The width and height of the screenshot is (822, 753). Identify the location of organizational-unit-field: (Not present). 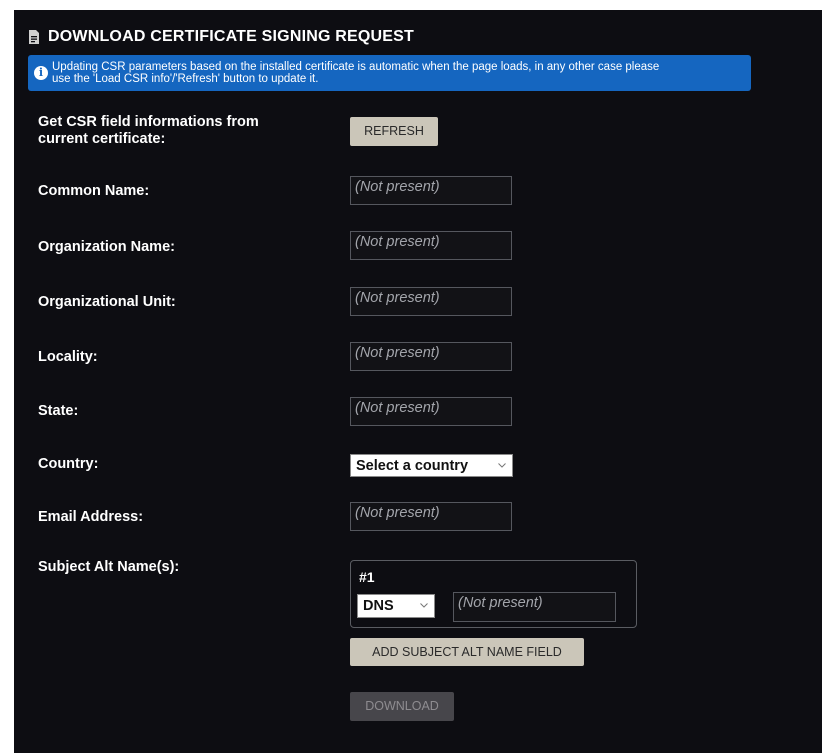
(431, 301).